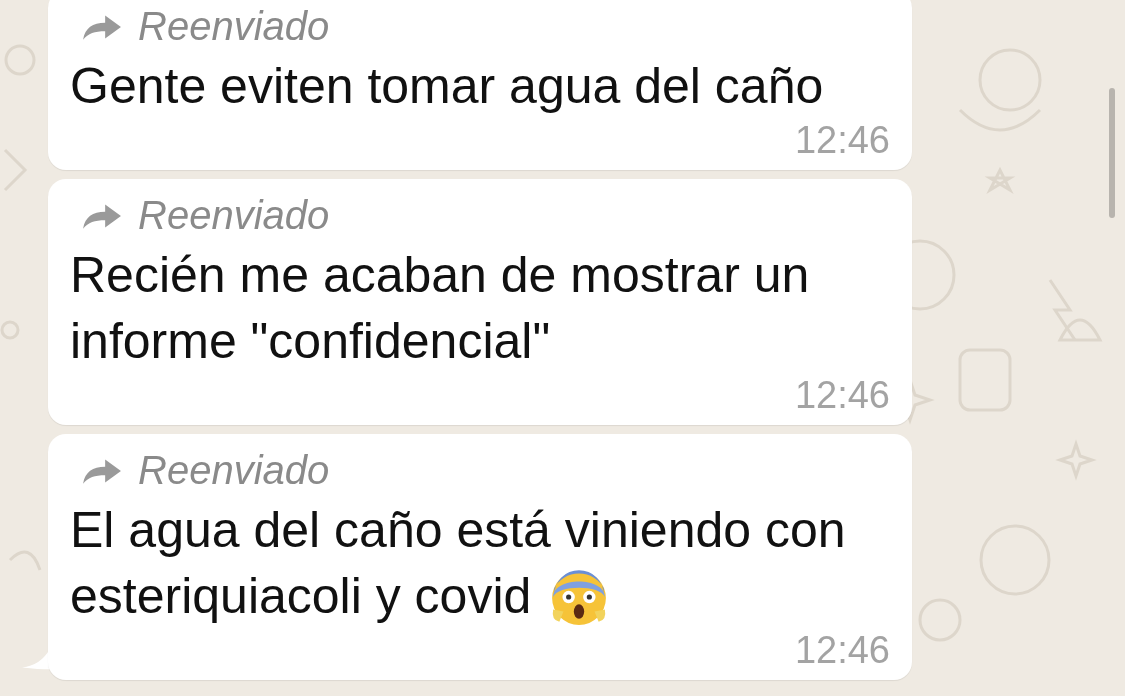  What do you see at coordinates (310, 341) in the screenshot?
I see `message-text: informe "confidencial"` at bounding box center [310, 341].